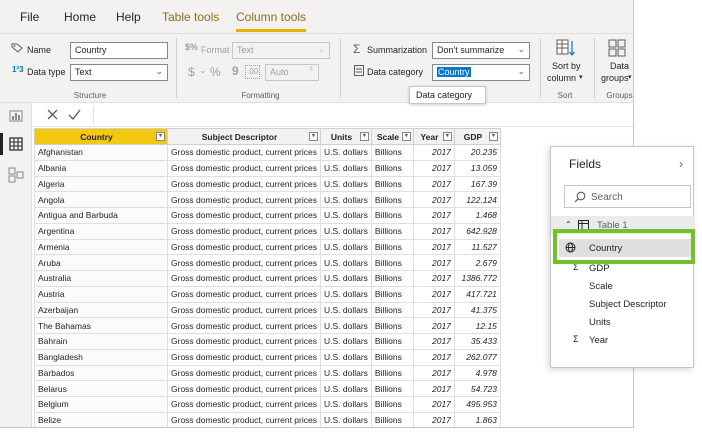  I want to click on table-cell: Antigua and Barbuda, so click(101, 215).